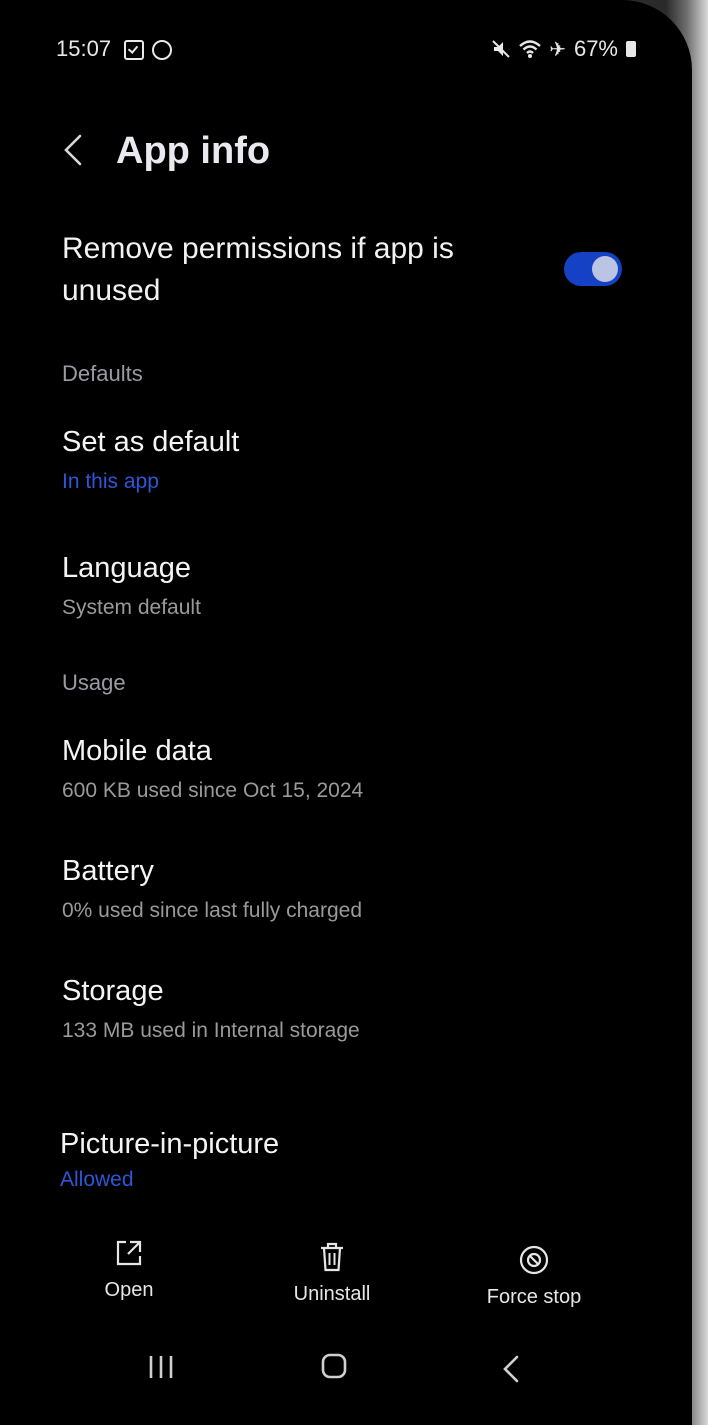 The height and width of the screenshot is (1425, 708). What do you see at coordinates (605, 269) in the screenshot?
I see `switch-knob` at bounding box center [605, 269].